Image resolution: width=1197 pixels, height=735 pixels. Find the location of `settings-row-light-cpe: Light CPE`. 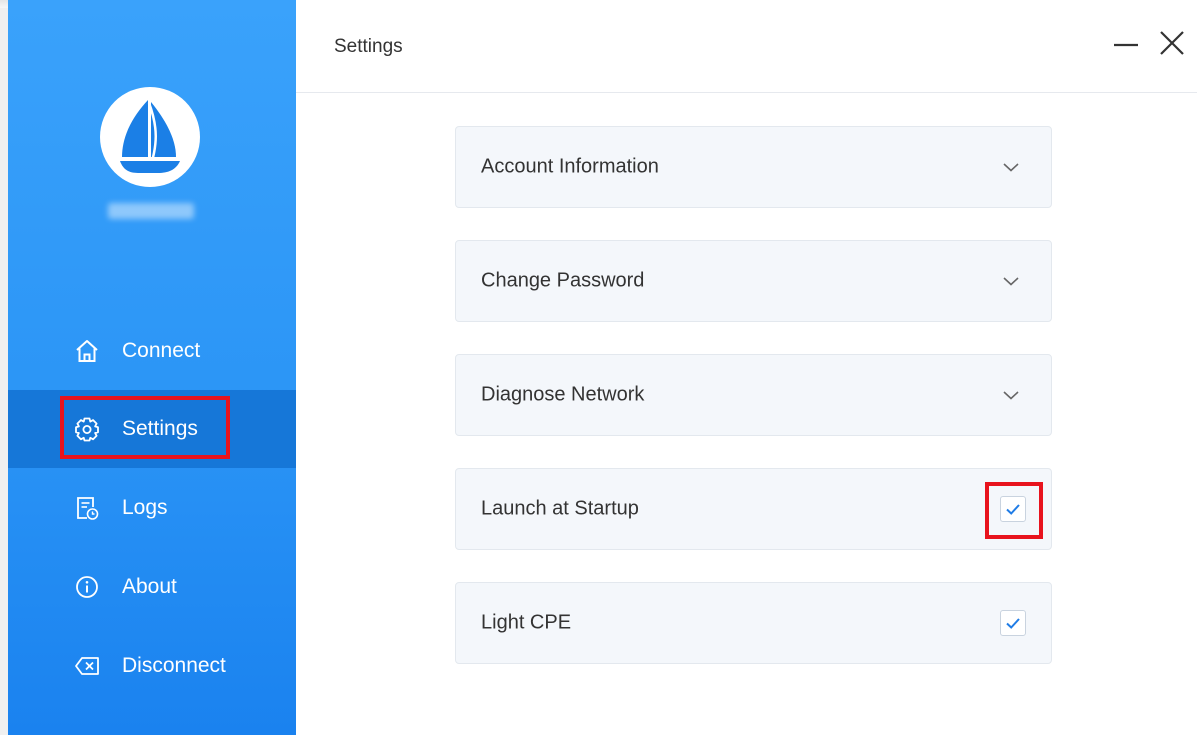

settings-row-light-cpe: Light CPE is located at coordinates (753, 623).